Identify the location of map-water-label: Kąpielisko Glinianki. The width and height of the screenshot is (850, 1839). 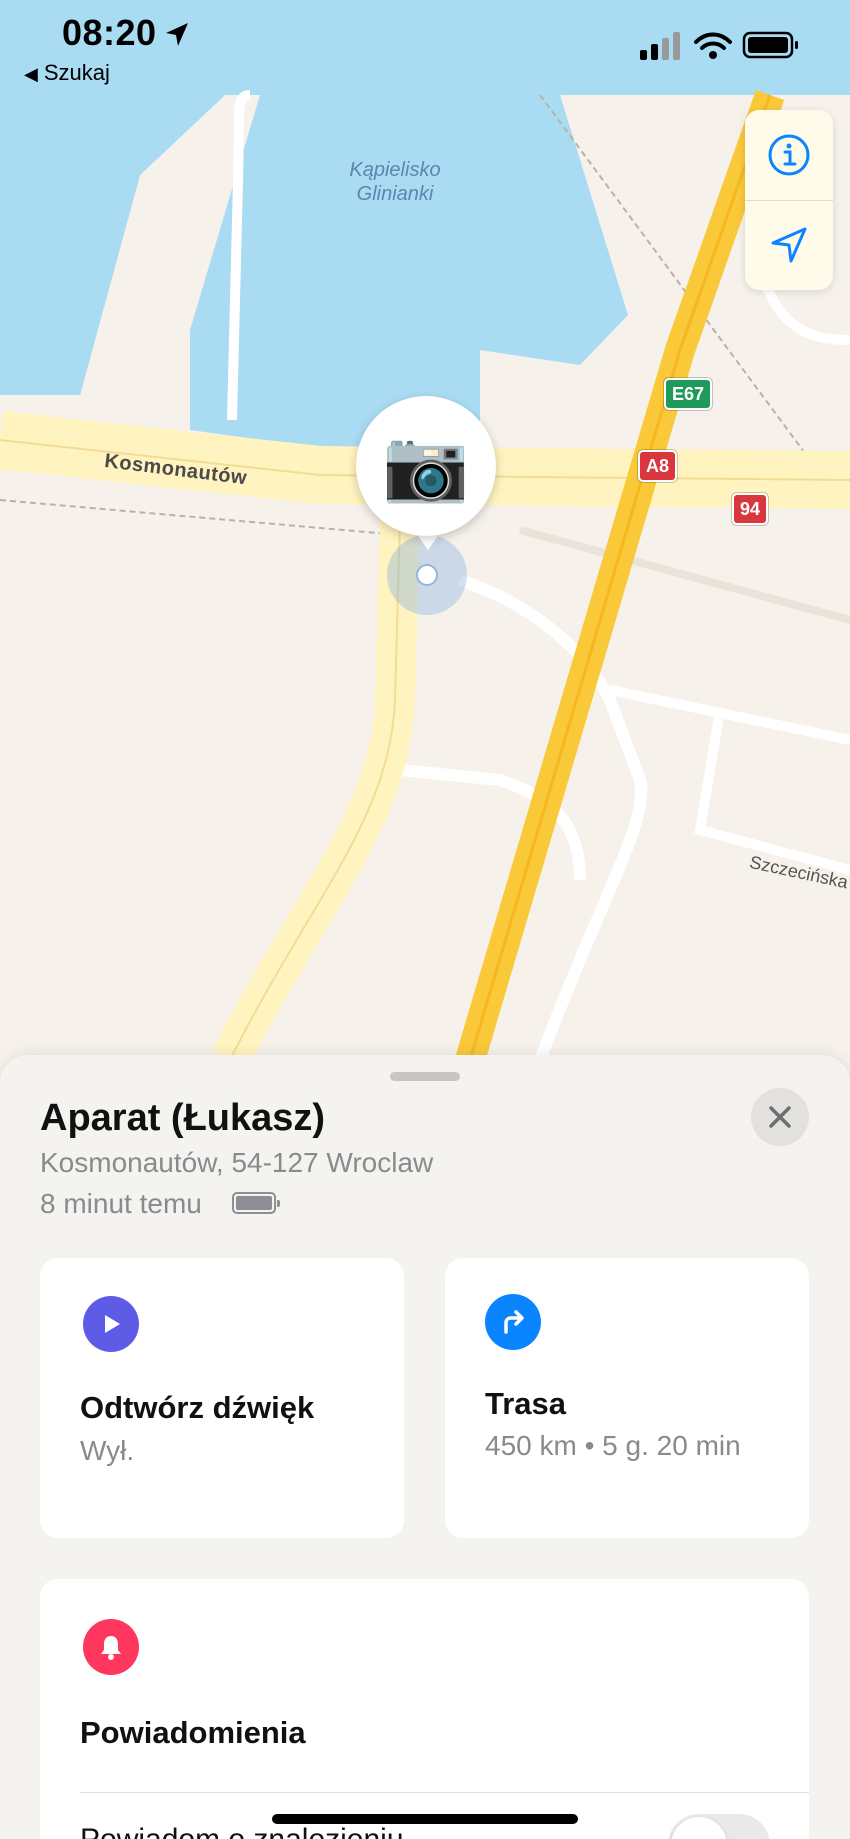
(395, 182).